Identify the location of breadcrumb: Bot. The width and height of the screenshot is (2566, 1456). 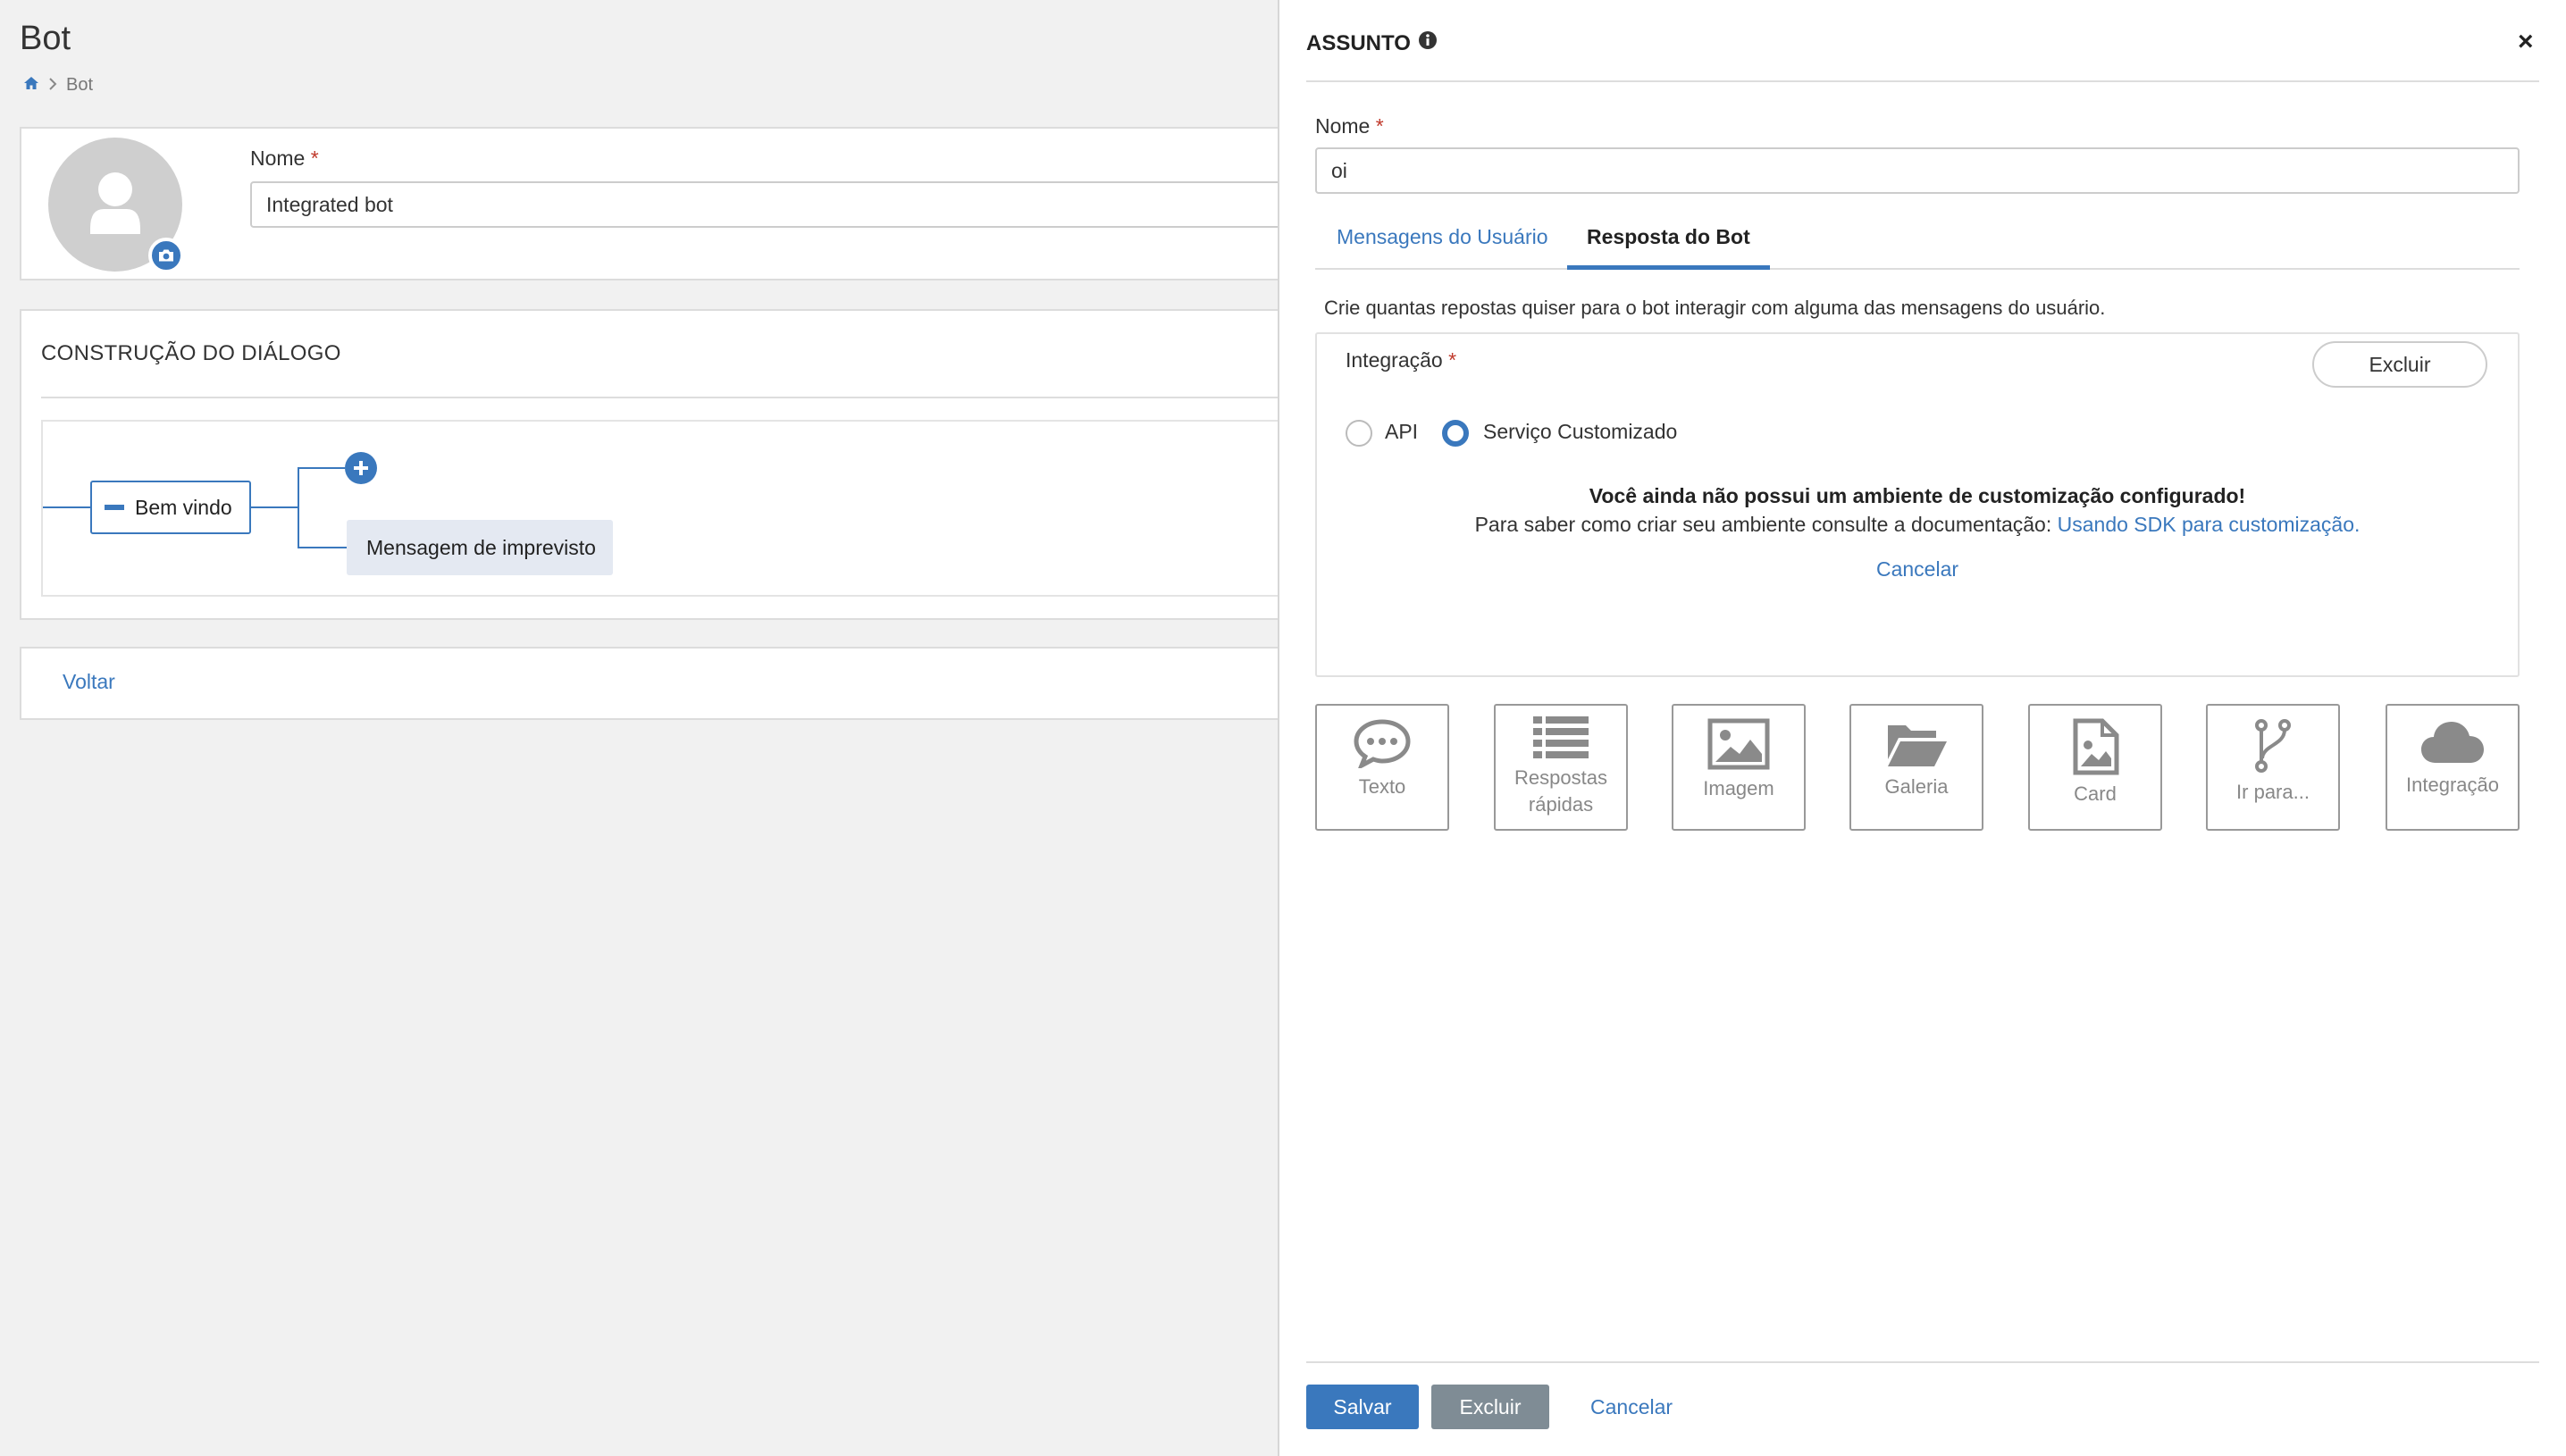
(58, 85).